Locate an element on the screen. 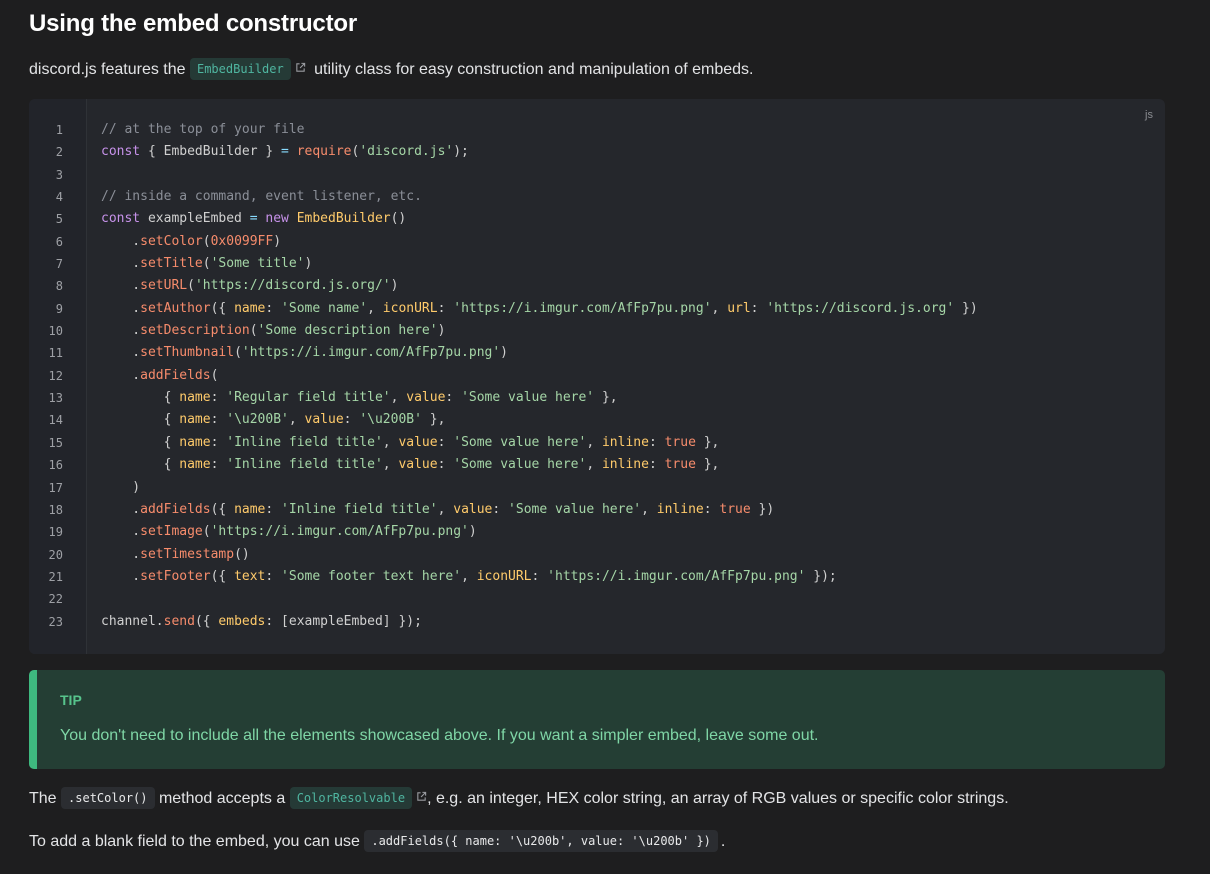  colorresolvable-link: ColorResolvable is located at coordinates (351, 798).